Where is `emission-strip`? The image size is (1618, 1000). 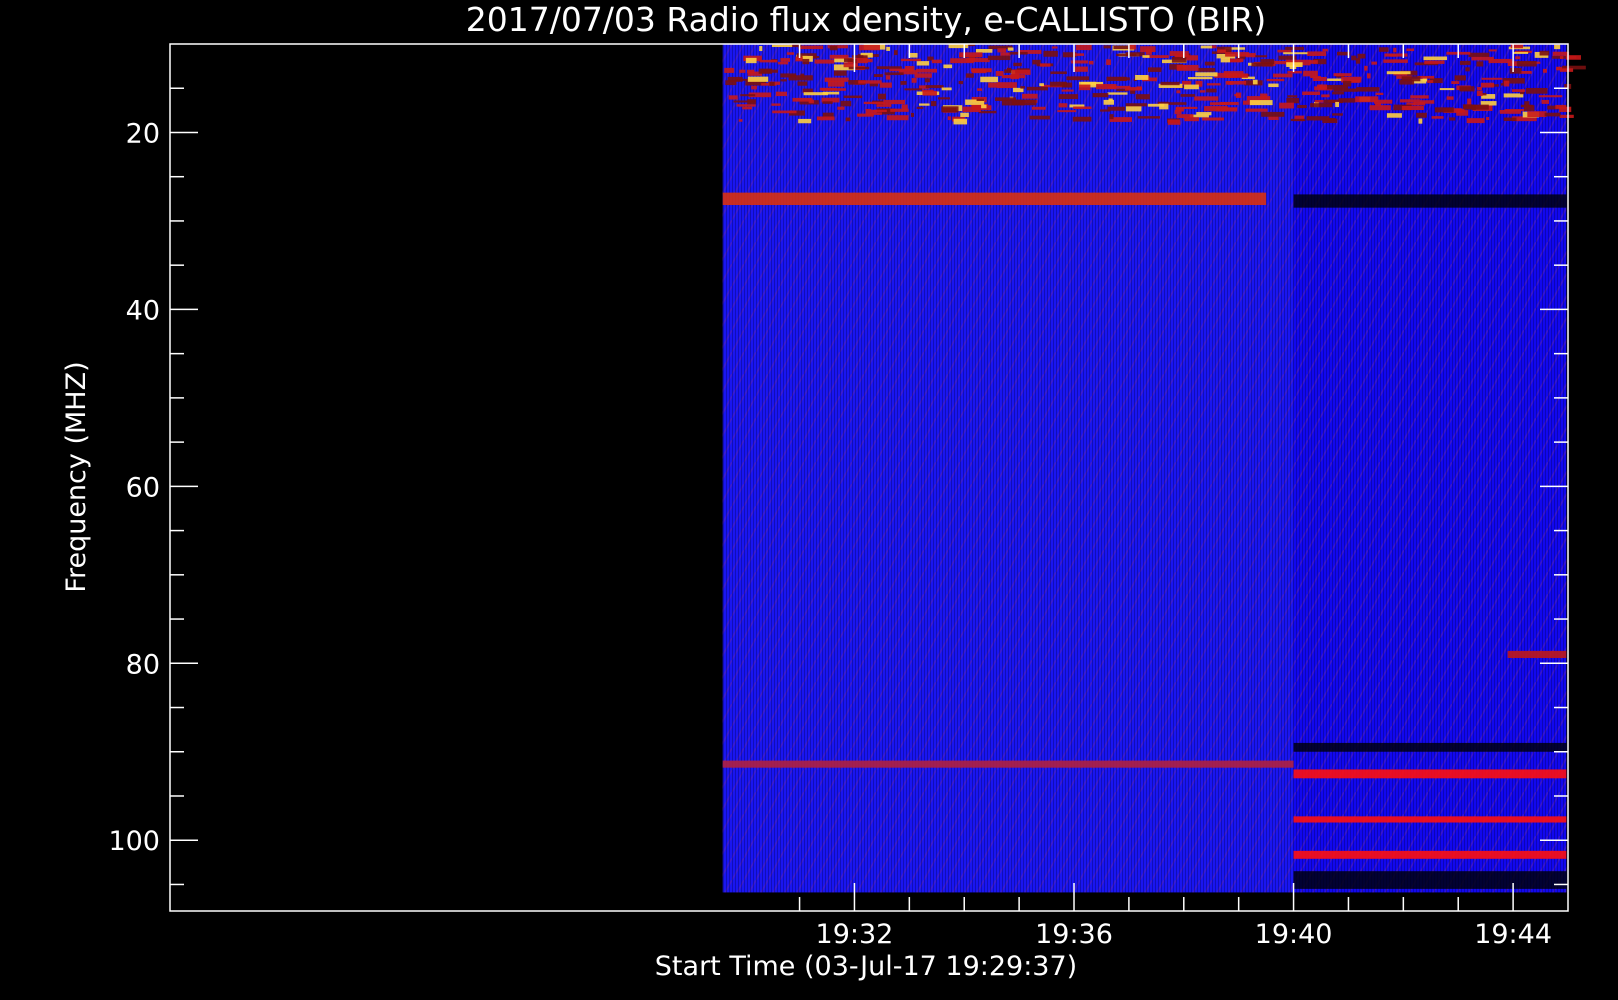 emission-strip is located at coordinates (1008, 764).